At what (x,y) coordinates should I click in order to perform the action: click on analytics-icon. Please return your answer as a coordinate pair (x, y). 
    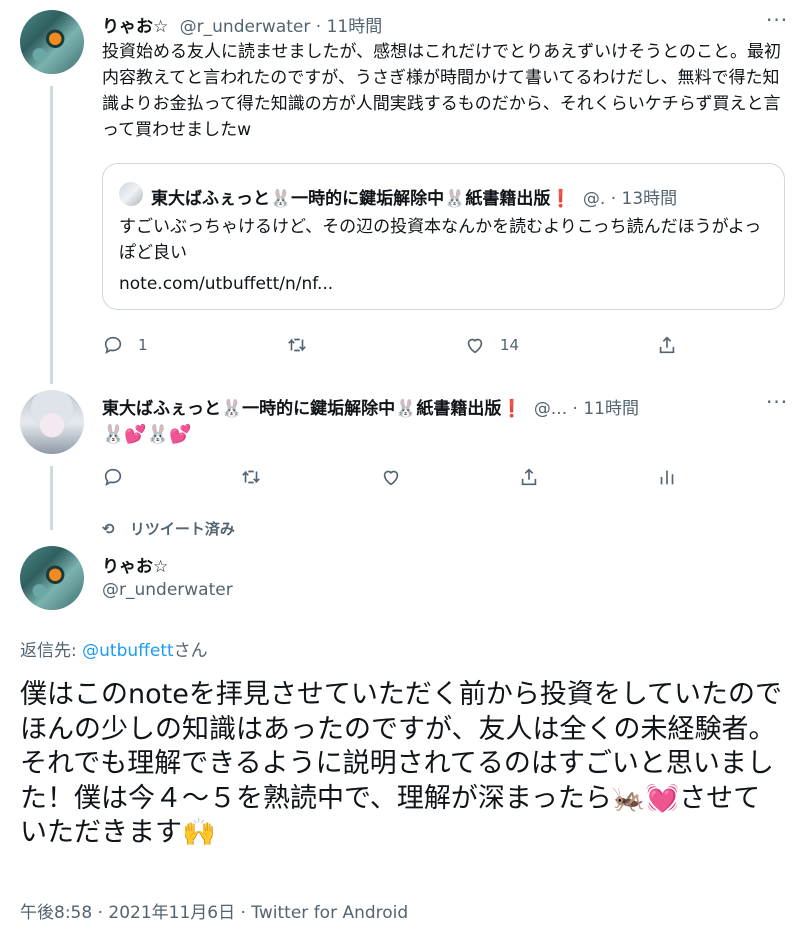
    Looking at the image, I should click on (667, 477).